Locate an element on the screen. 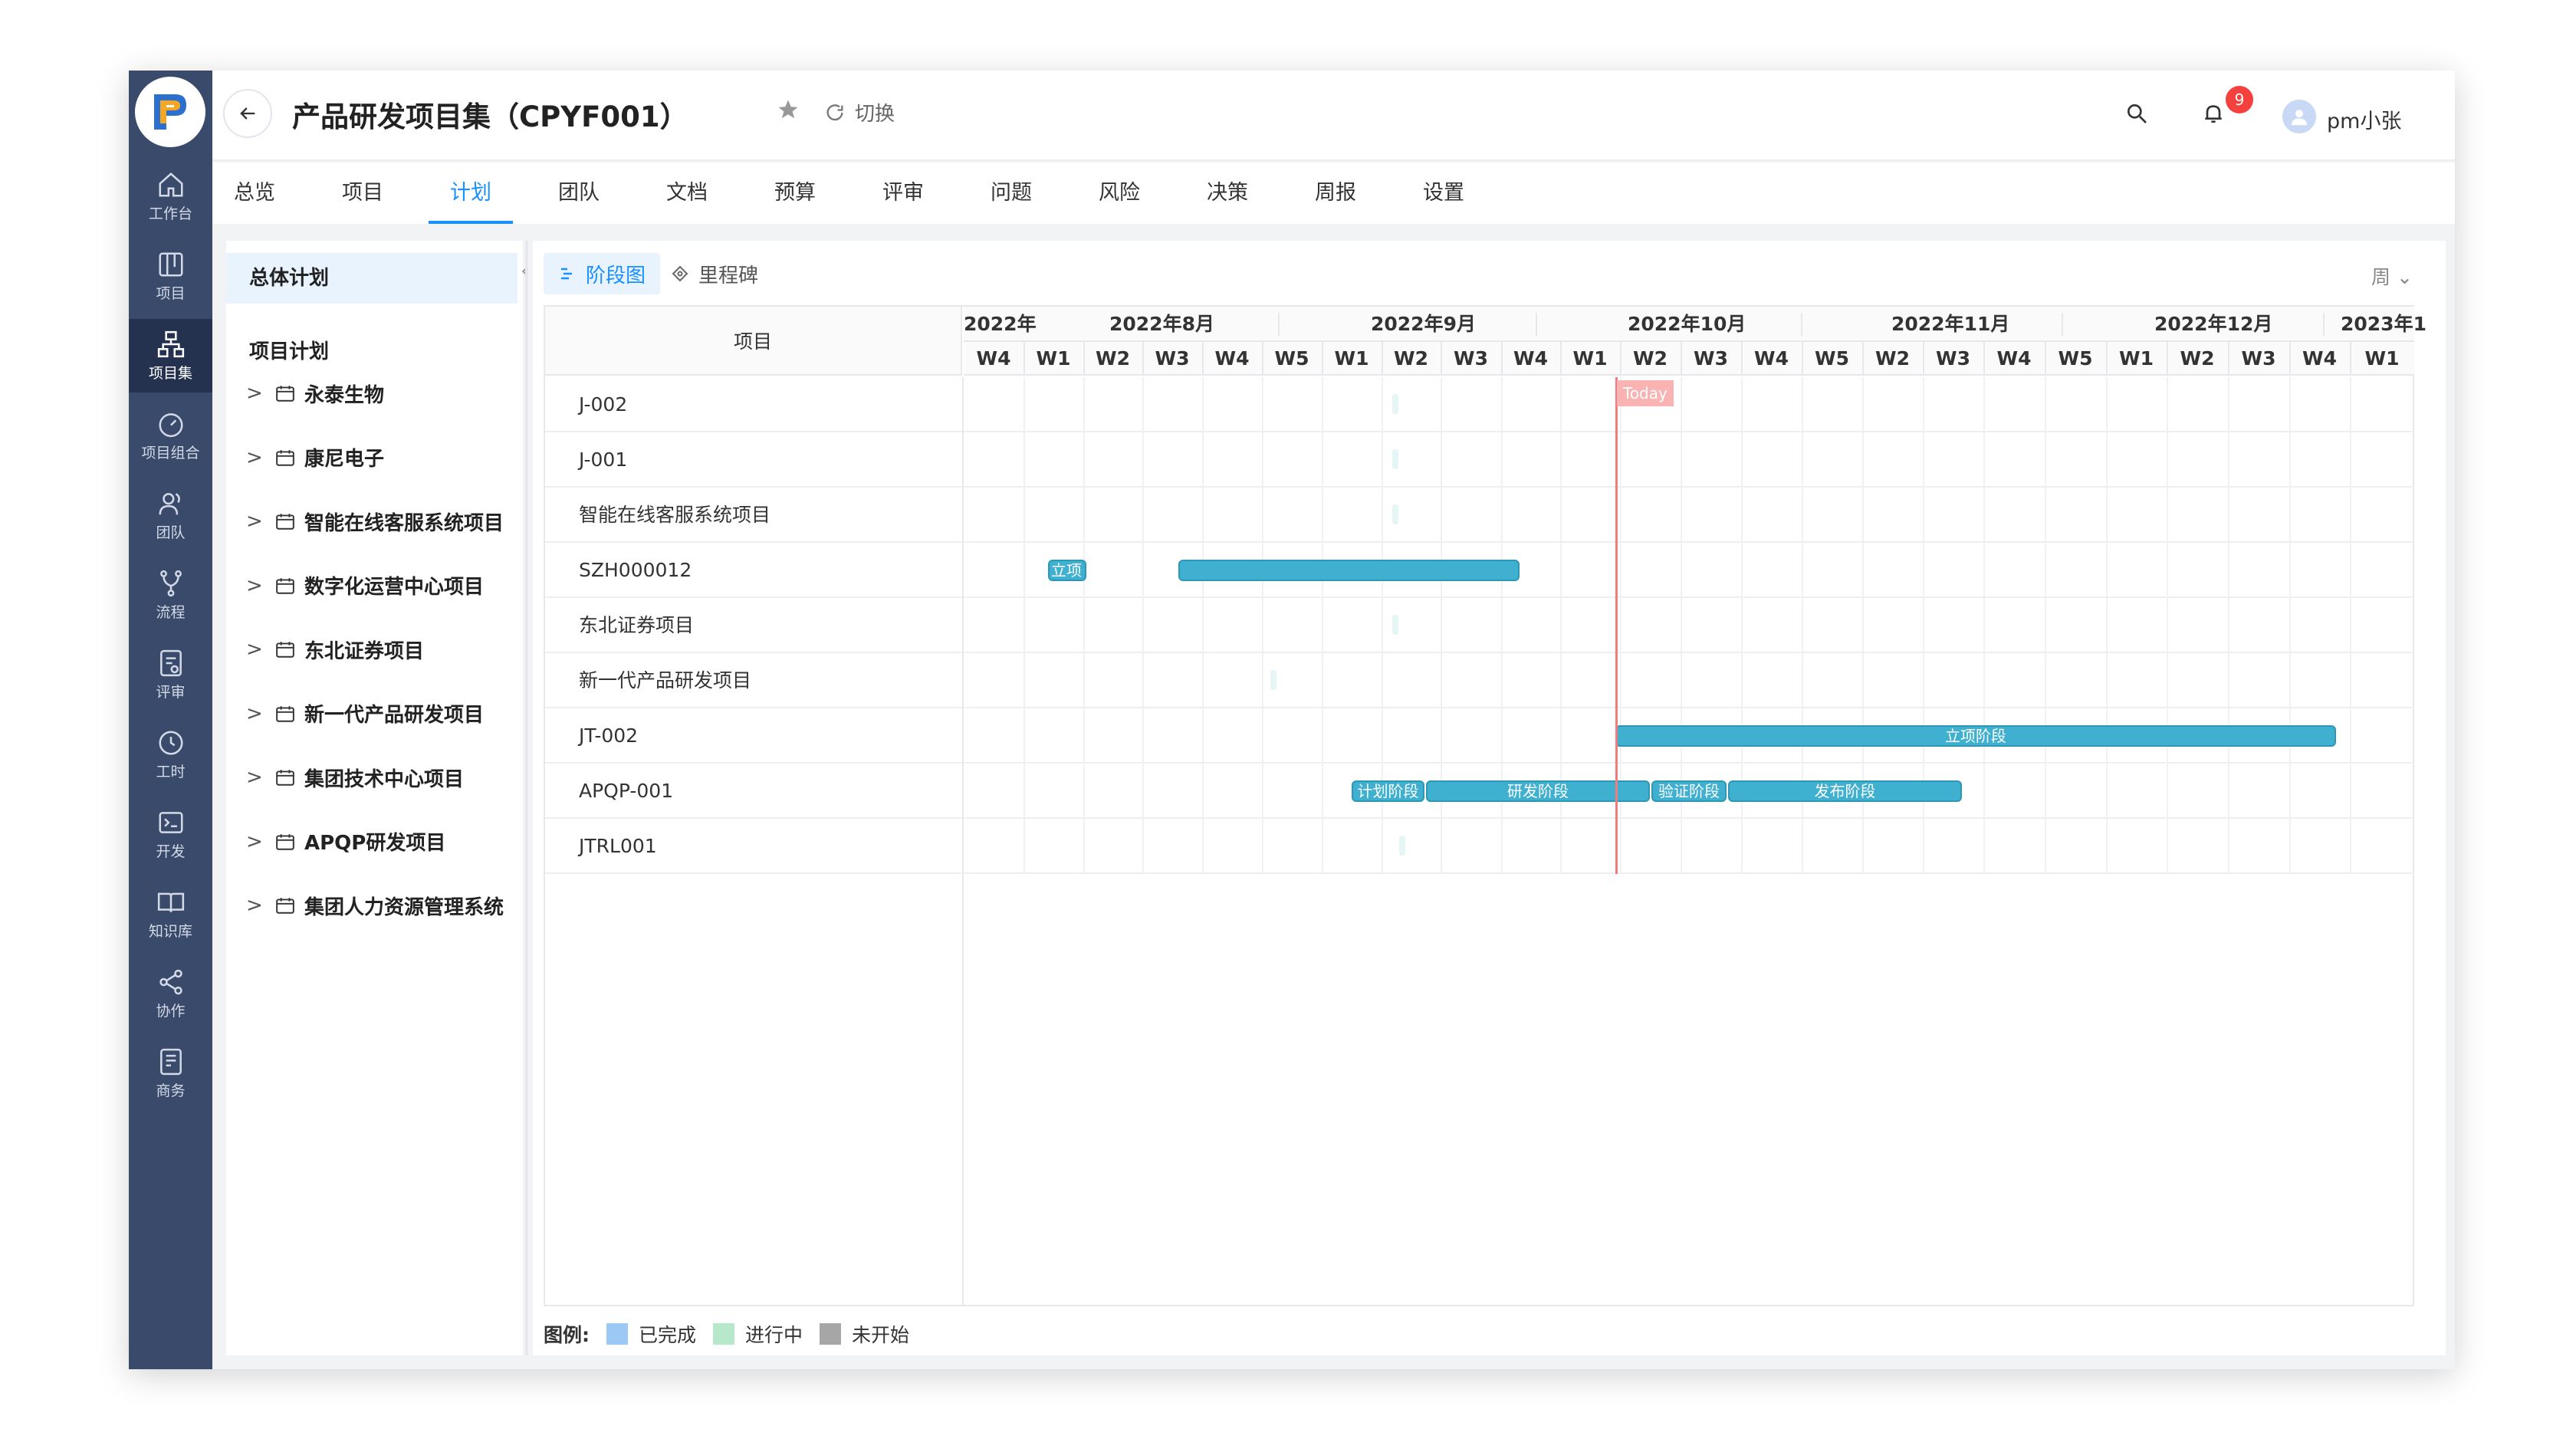 Image resolution: width=2576 pixels, height=1439 pixels. month-label: 2022年11月 is located at coordinates (1950, 324).